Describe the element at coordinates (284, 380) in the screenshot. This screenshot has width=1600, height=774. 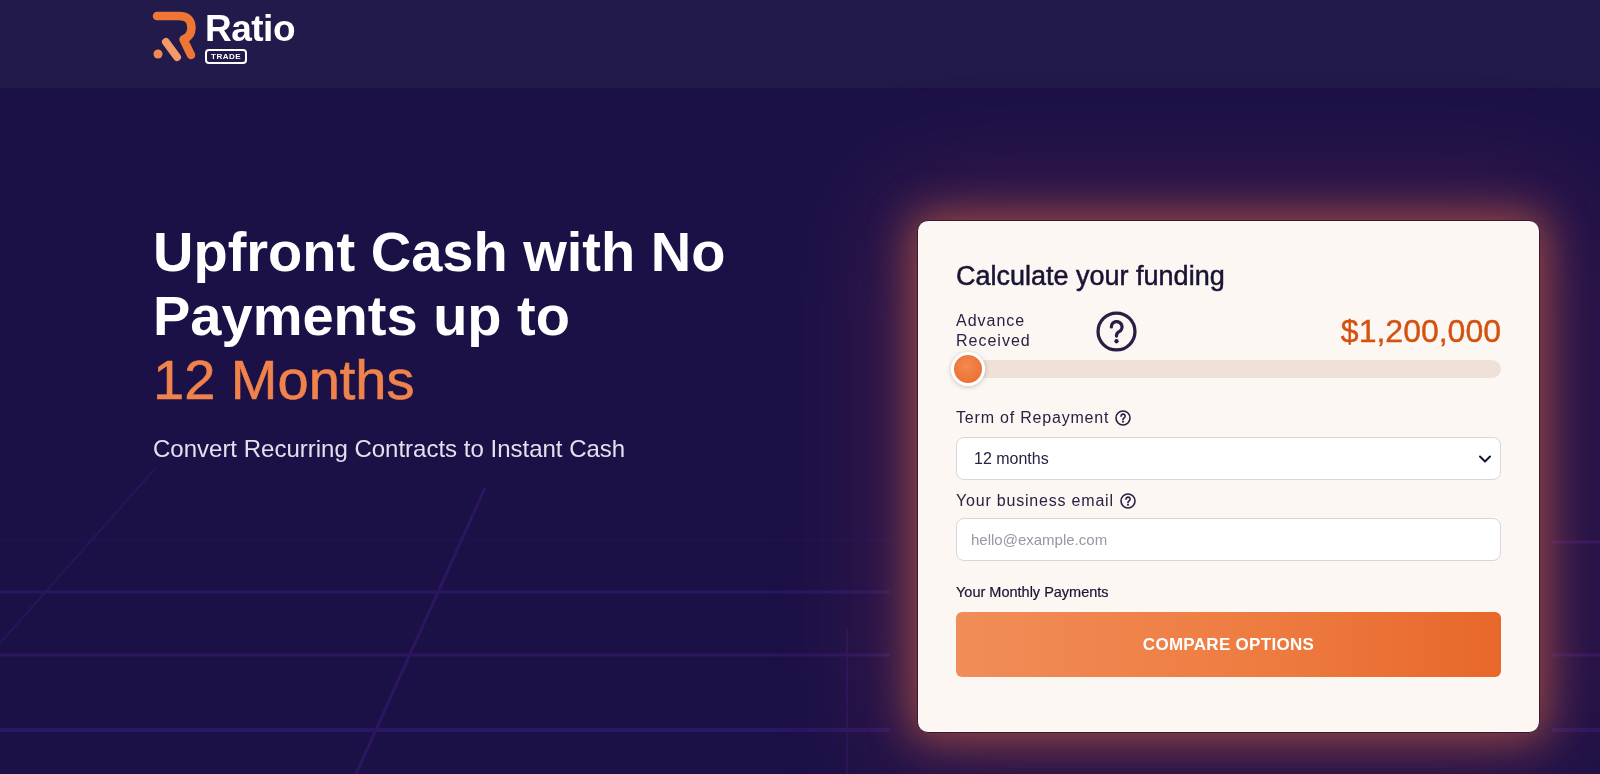
I see `headline-highlight: 12 Months` at that location.